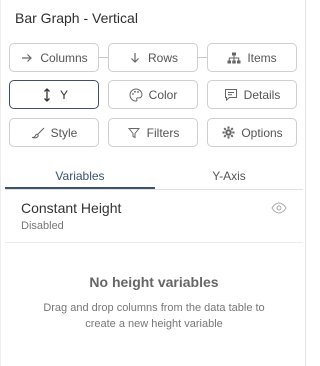  What do you see at coordinates (163, 132) in the screenshot?
I see `filters-button-label: Filters` at bounding box center [163, 132].